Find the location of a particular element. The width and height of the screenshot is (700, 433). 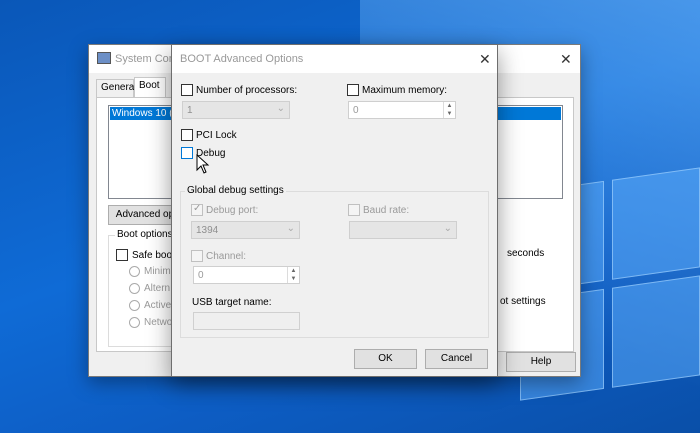

dialog-close-icon: ✕ is located at coordinates (485, 59).